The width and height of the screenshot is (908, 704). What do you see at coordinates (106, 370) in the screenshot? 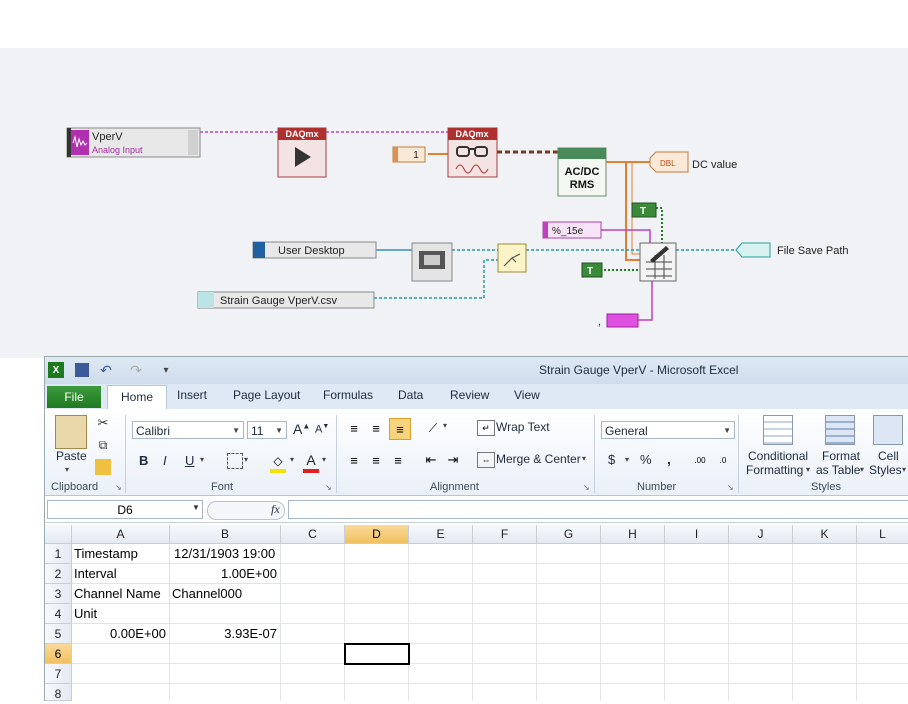
I see `undo-icon: ↶` at bounding box center [106, 370].